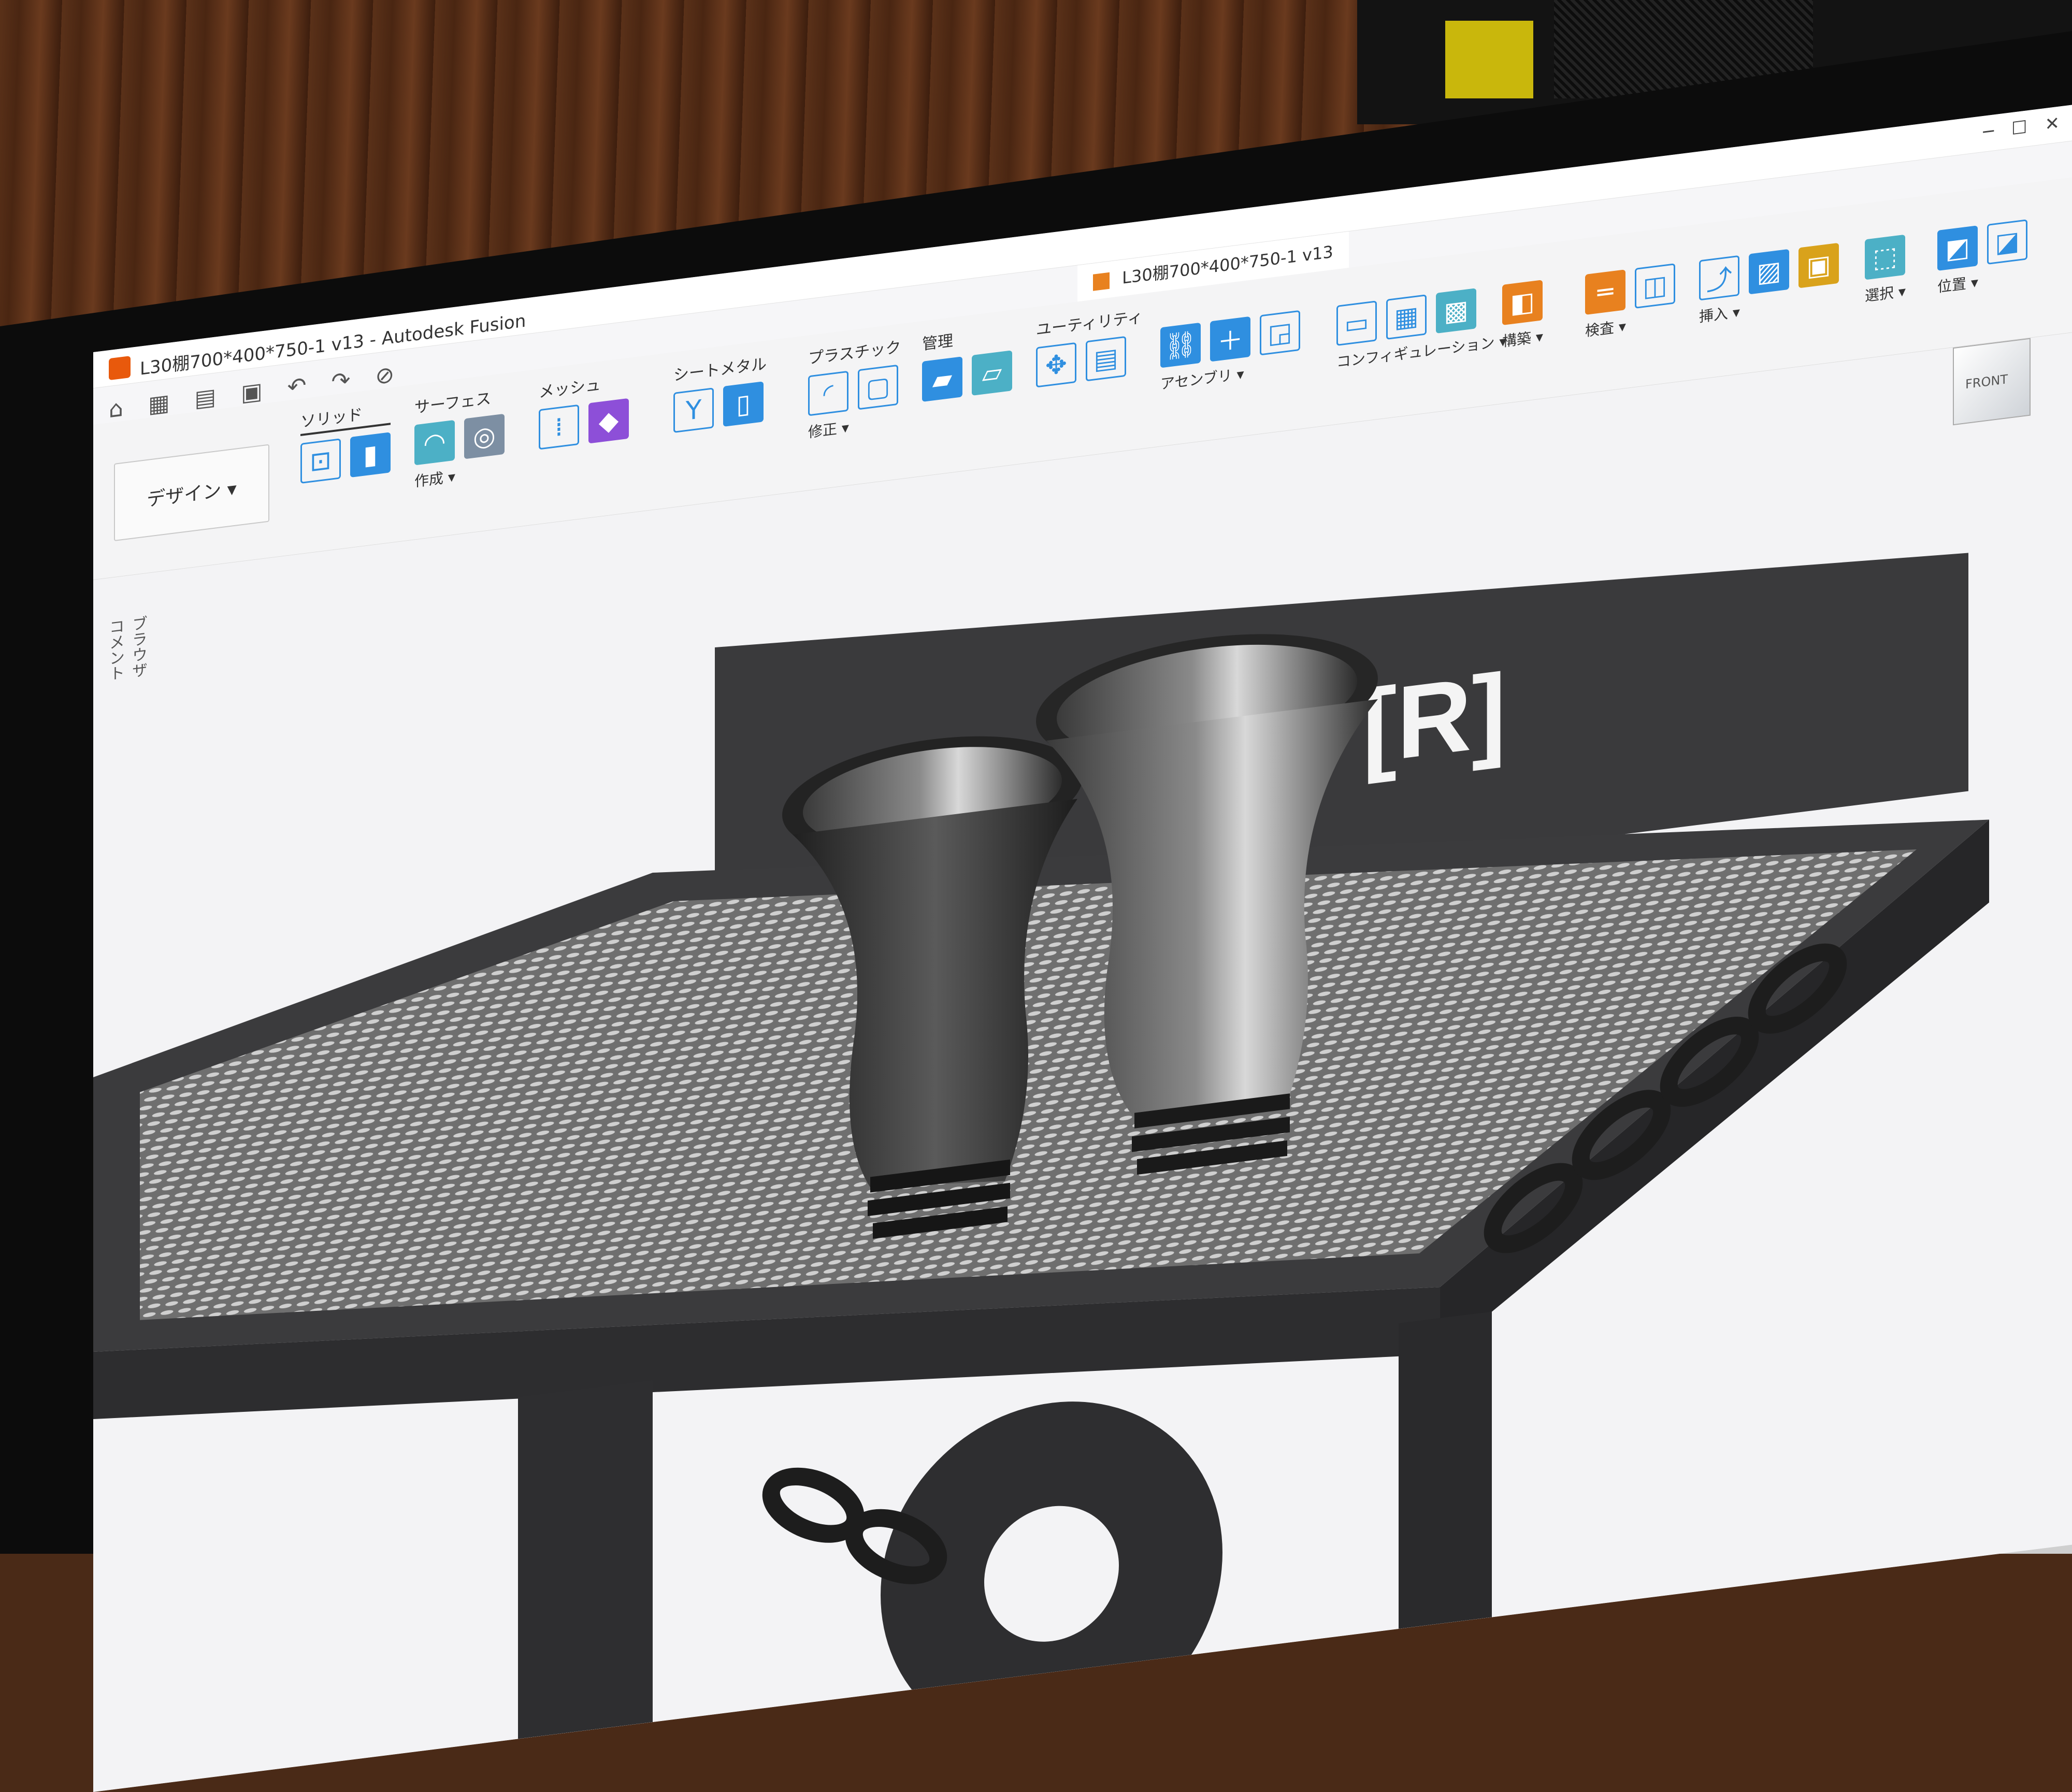 The image size is (2072, 1792). I want to click on revolve-icon: ◠, so click(434, 443).